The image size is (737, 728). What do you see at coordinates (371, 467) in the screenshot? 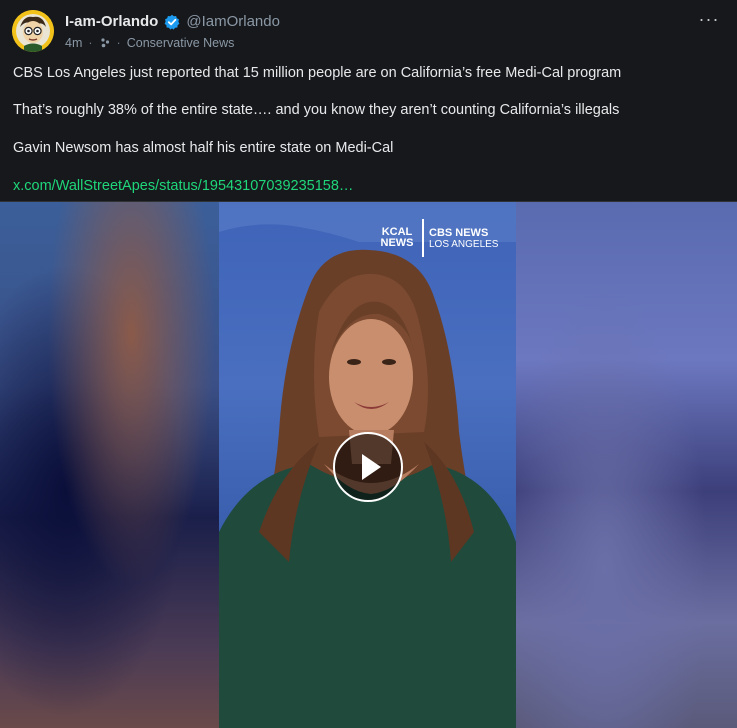
I see `play-icon` at bounding box center [371, 467].